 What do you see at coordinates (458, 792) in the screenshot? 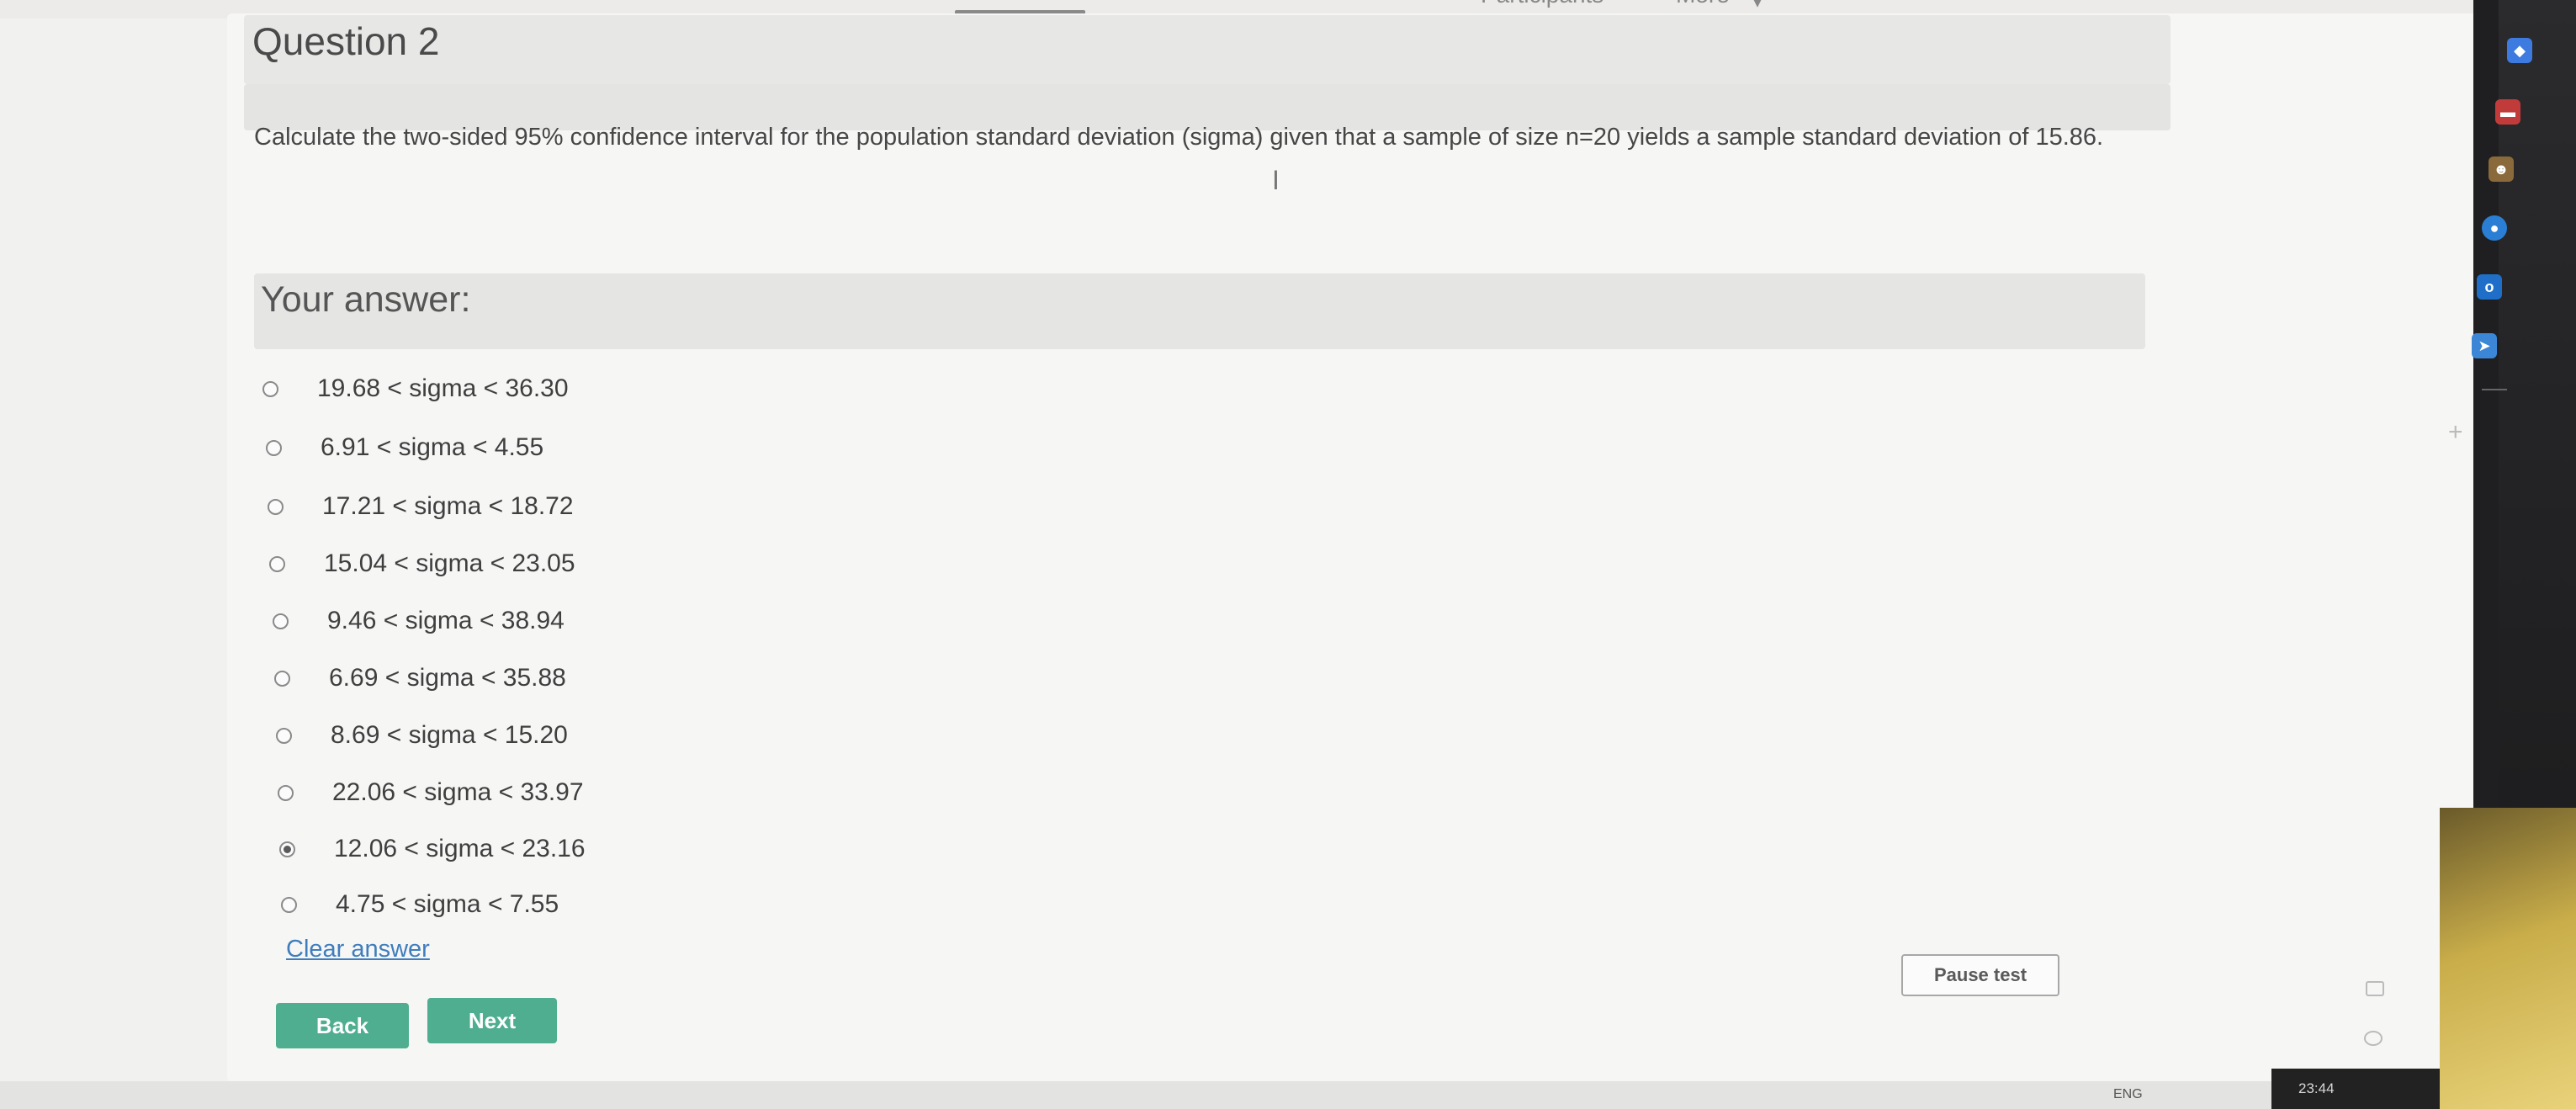
I see `answer-option-label: 22.06 < sigma < 33.97` at bounding box center [458, 792].